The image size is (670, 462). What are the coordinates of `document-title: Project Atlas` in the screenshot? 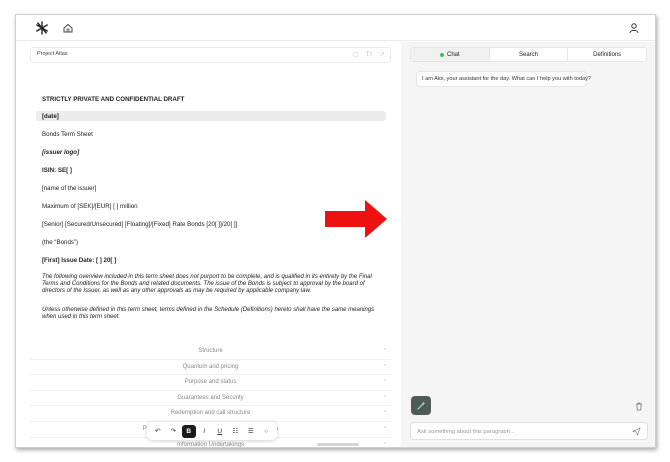 It's located at (52, 54).